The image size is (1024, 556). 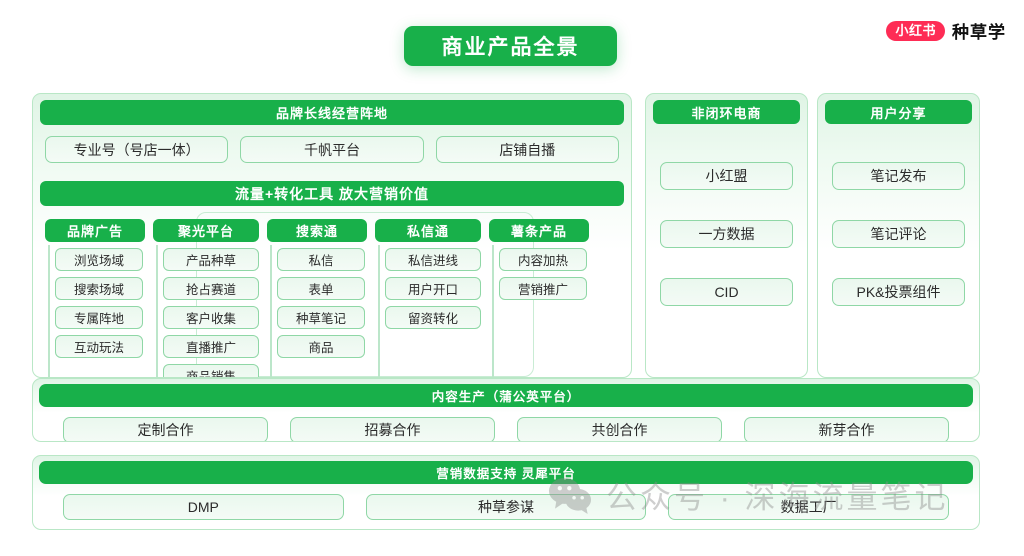 What do you see at coordinates (539, 230) in the screenshot?
I see `column-header-shutiao: 薯条产品` at bounding box center [539, 230].